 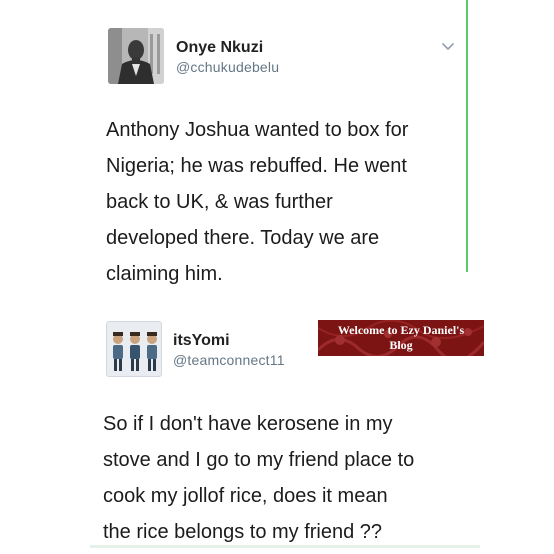 I want to click on blog-watermark-banner: Welcome to Ezy Daniel's Blog, so click(x=401, y=338).